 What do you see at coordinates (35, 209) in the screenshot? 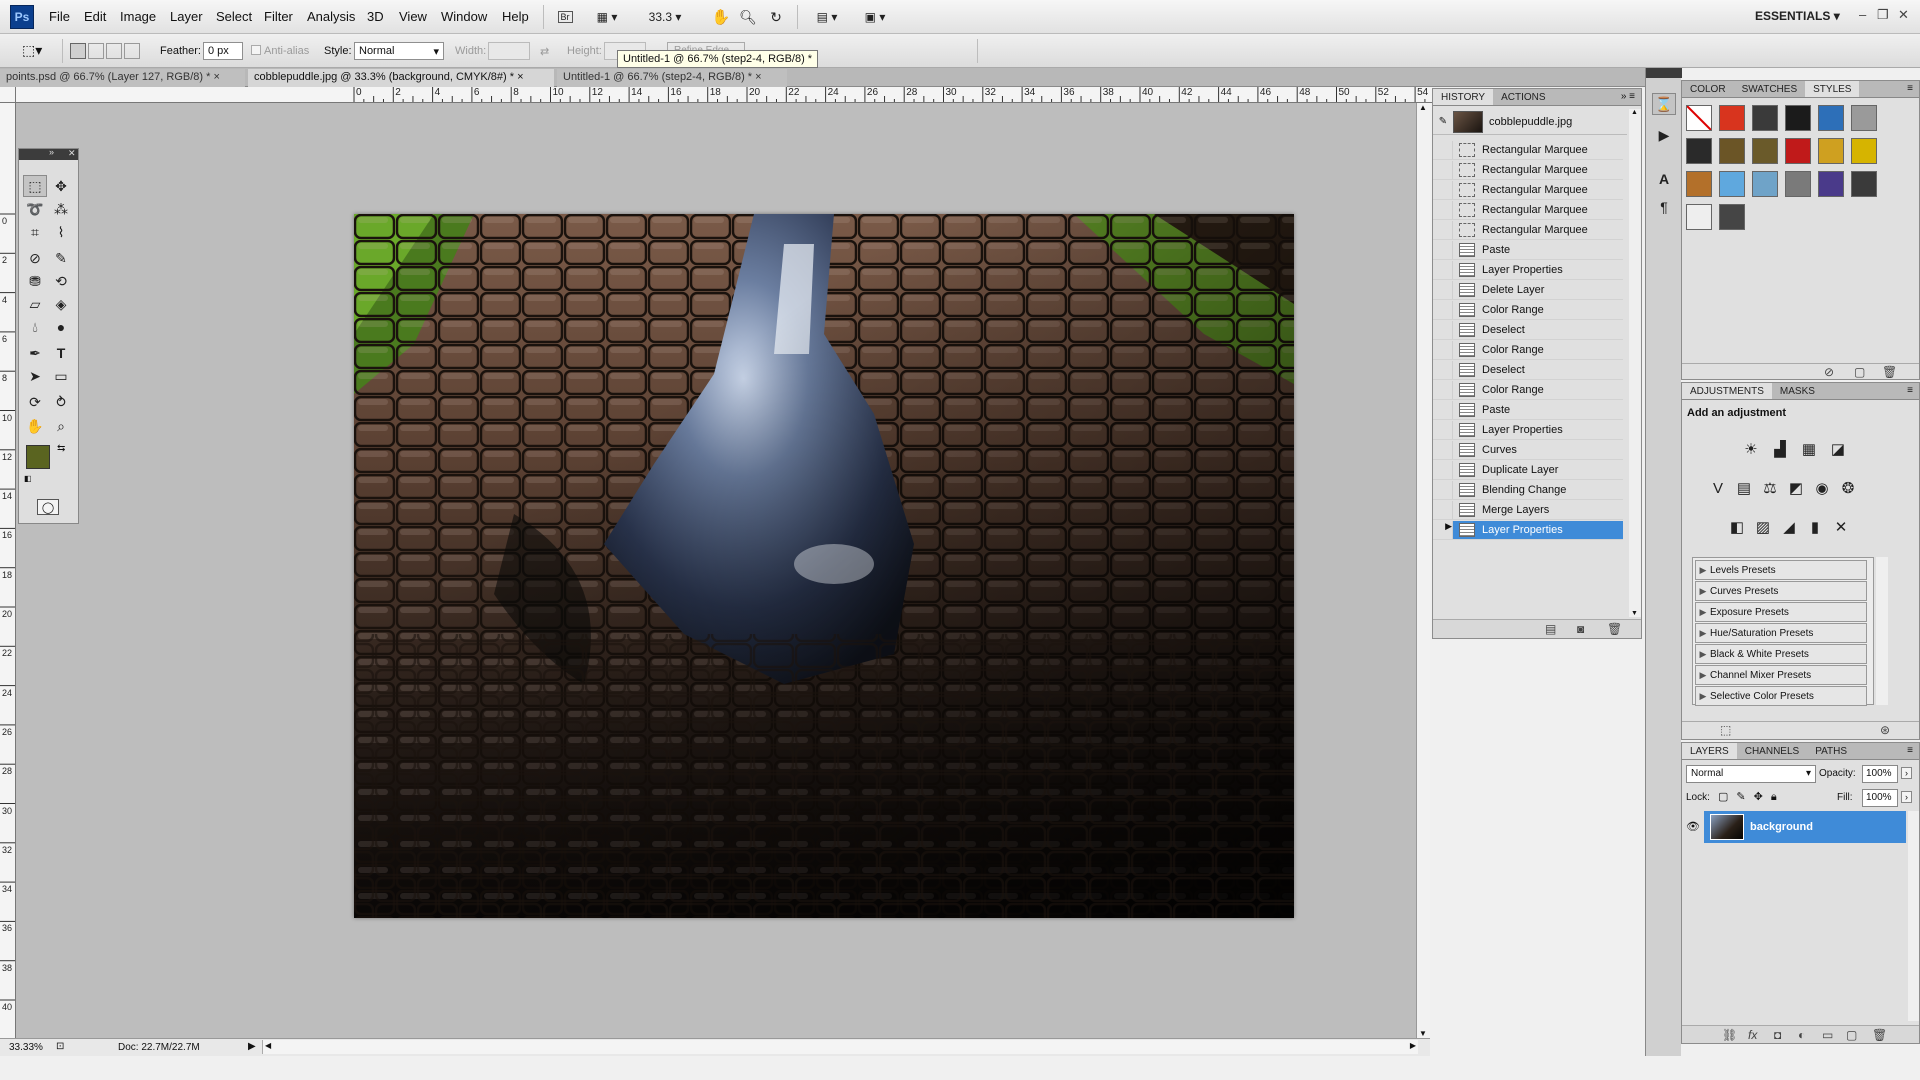
I see `lasso-tool-icon: ➰` at bounding box center [35, 209].